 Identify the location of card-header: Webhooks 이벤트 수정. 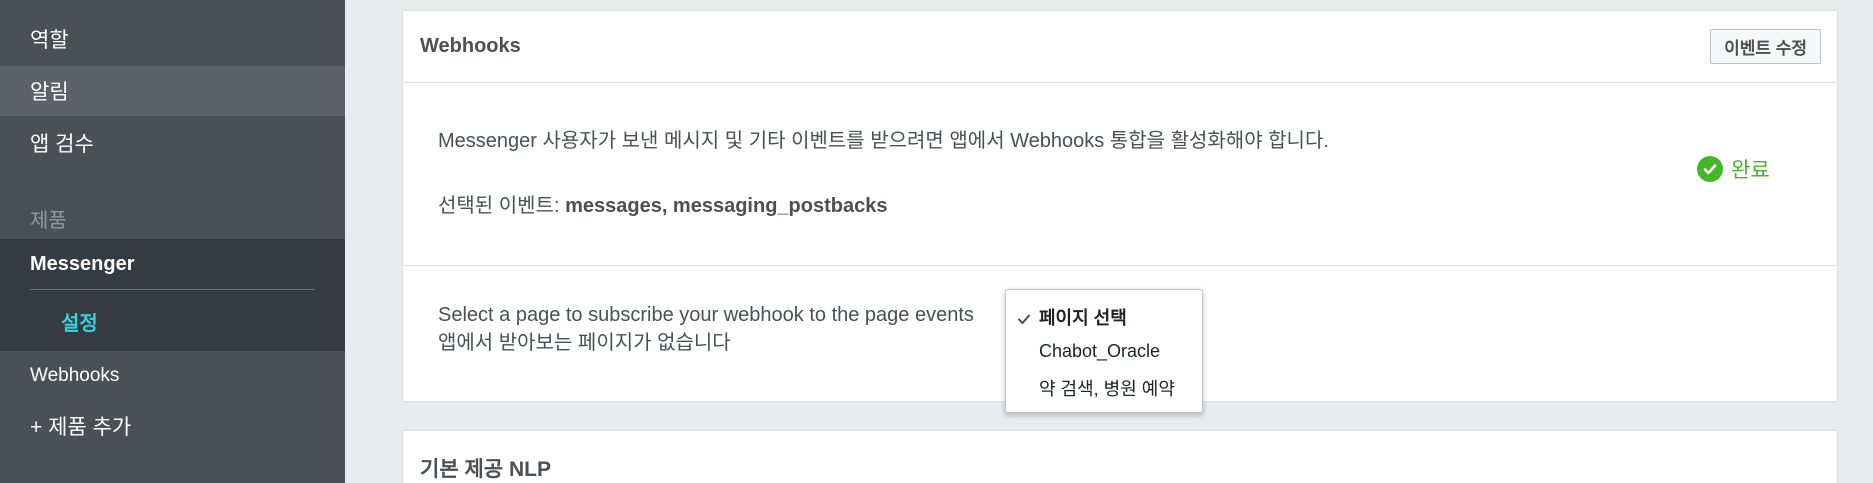
(1120, 47).